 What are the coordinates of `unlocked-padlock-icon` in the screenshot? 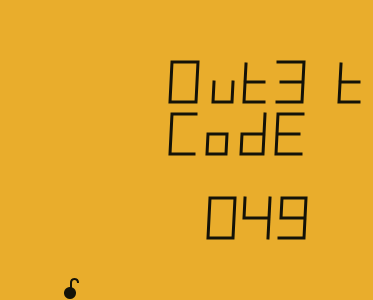 It's located at (71, 288).